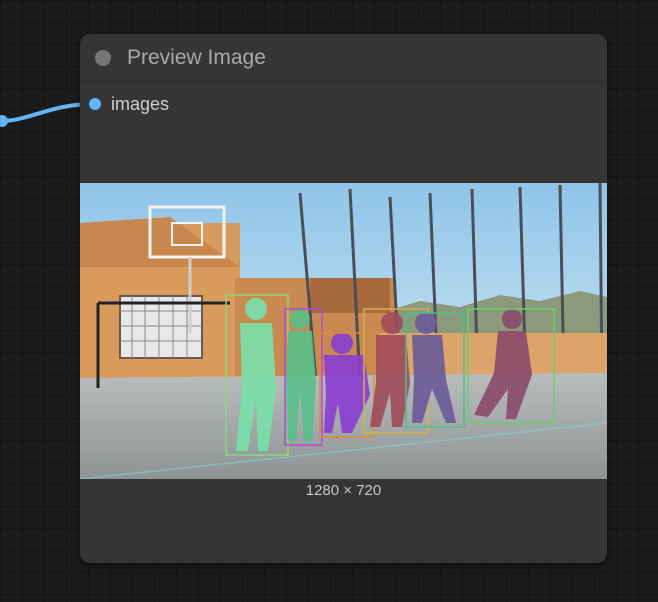  What do you see at coordinates (343, 58) in the screenshot?
I see `node-header: Preview Image` at bounding box center [343, 58].